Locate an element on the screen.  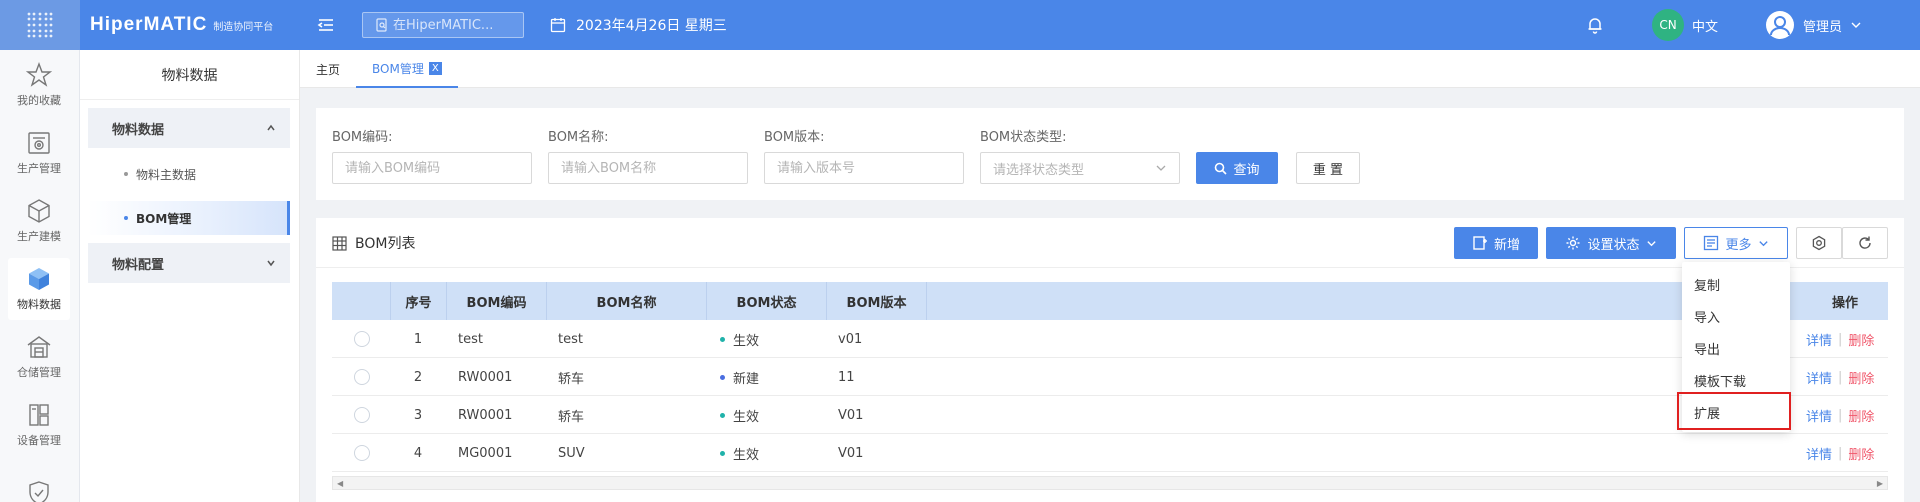
rail-item-favorites: 我的收藏 is located at coordinates (39, 85).